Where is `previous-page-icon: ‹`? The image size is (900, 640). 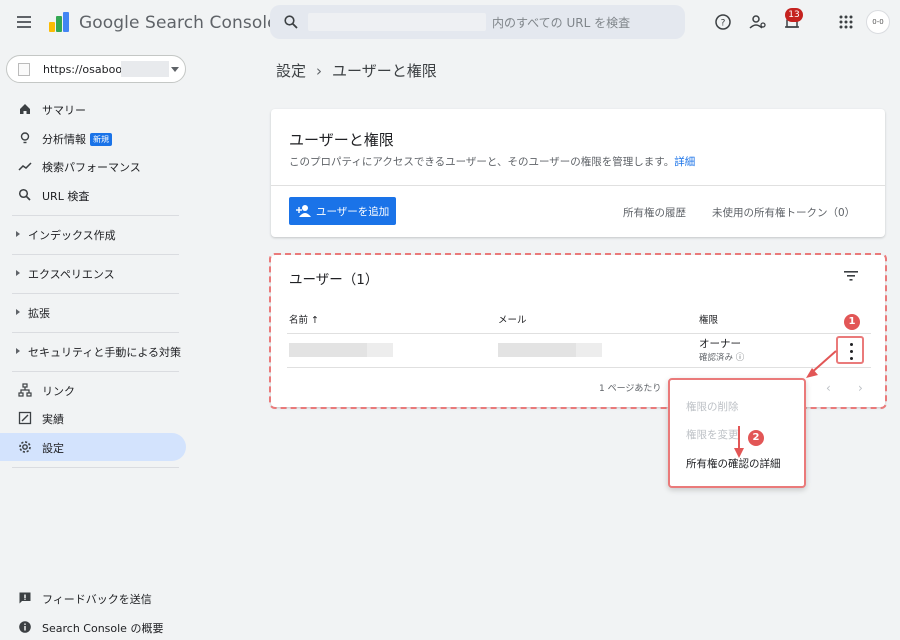
previous-page-icon: ‹ is located at coordinates (828, 388).